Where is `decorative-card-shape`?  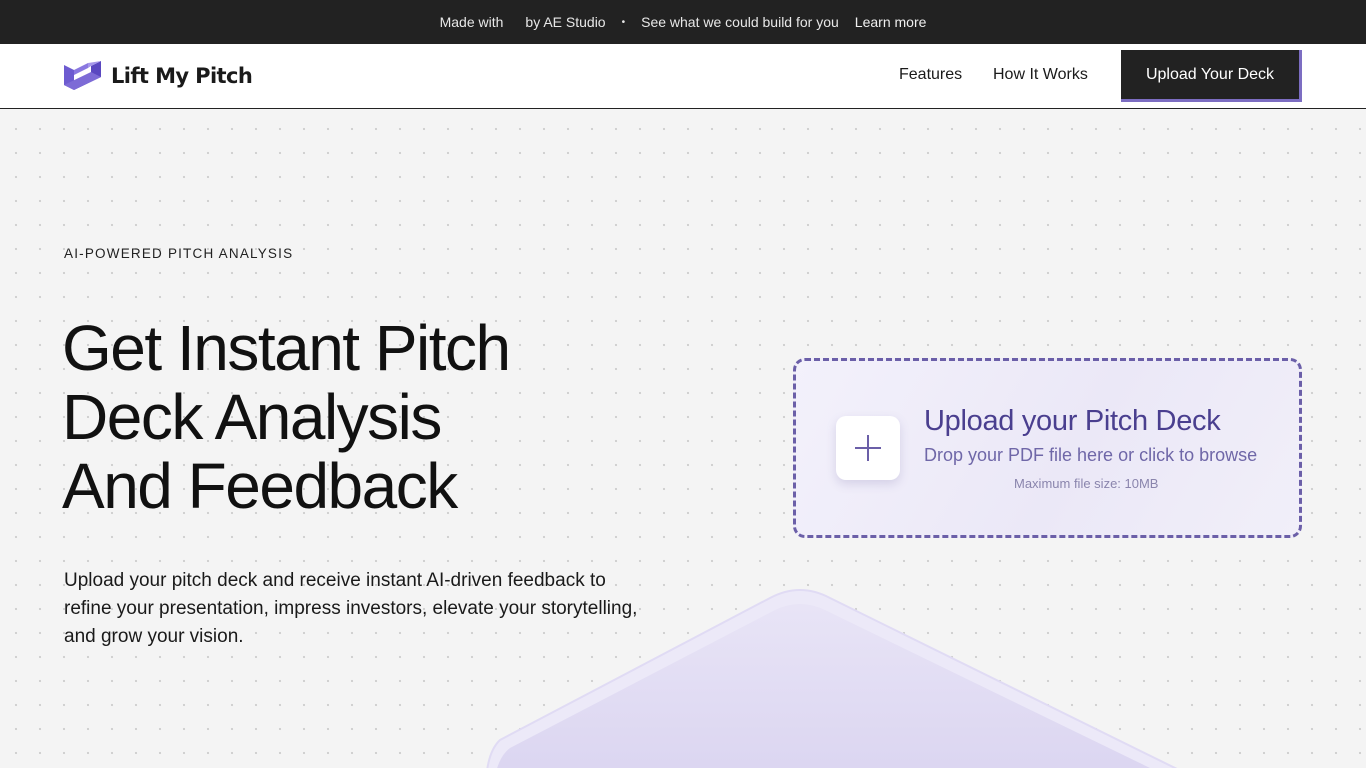 decorative-card-shape is located at coordinates (832, 678).